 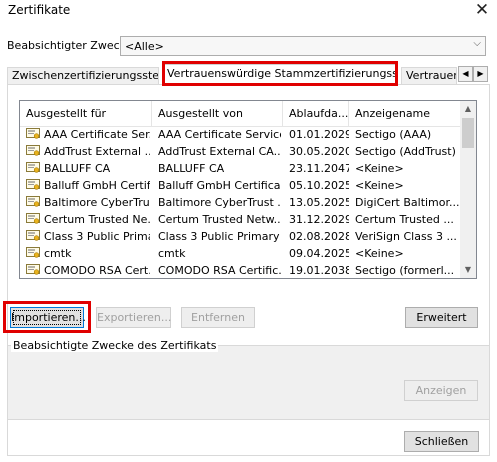 I want to click on list-item: BALLUFF CA BALLUFF CA 23.11.2047 <Keine>, so click(x=240, y=168).